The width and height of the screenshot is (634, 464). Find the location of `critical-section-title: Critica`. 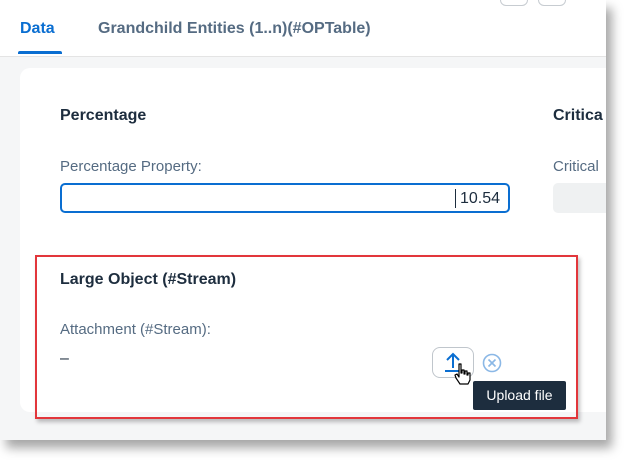

critical-section-title: Critica is located at coordinates (578, 115).